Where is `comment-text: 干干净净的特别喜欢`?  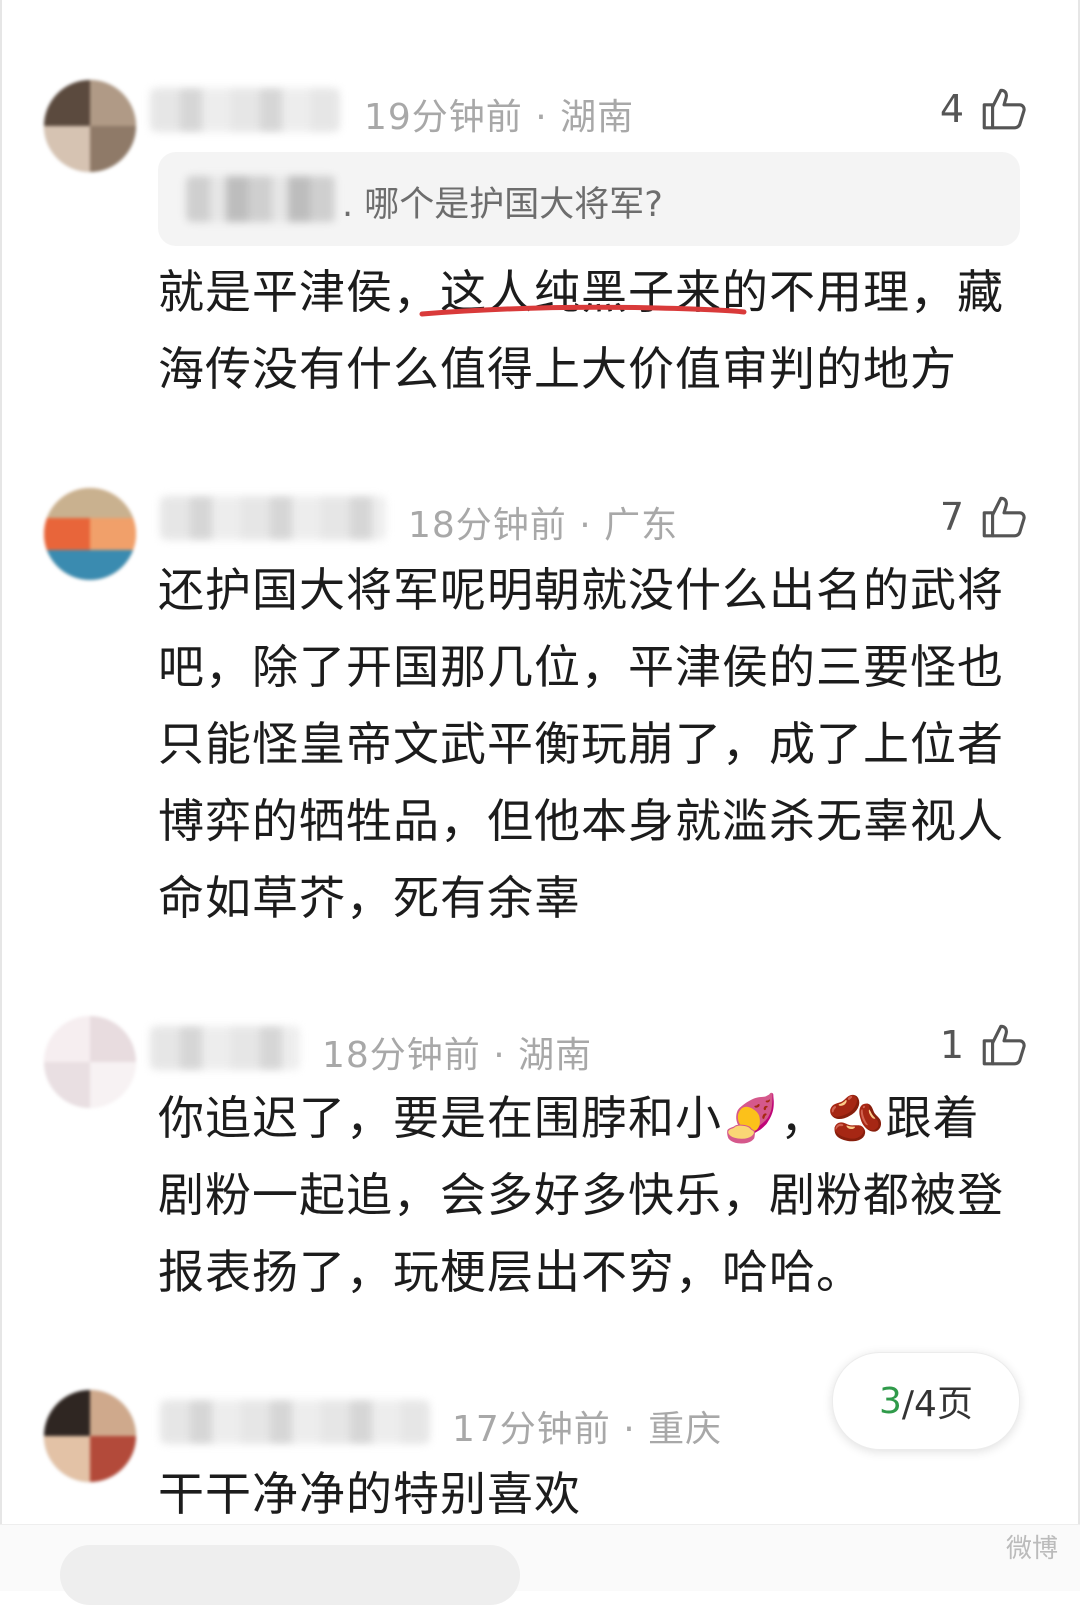
comment-text: 干干净净的特别喜欢 is located at coordinates (369, 1494).